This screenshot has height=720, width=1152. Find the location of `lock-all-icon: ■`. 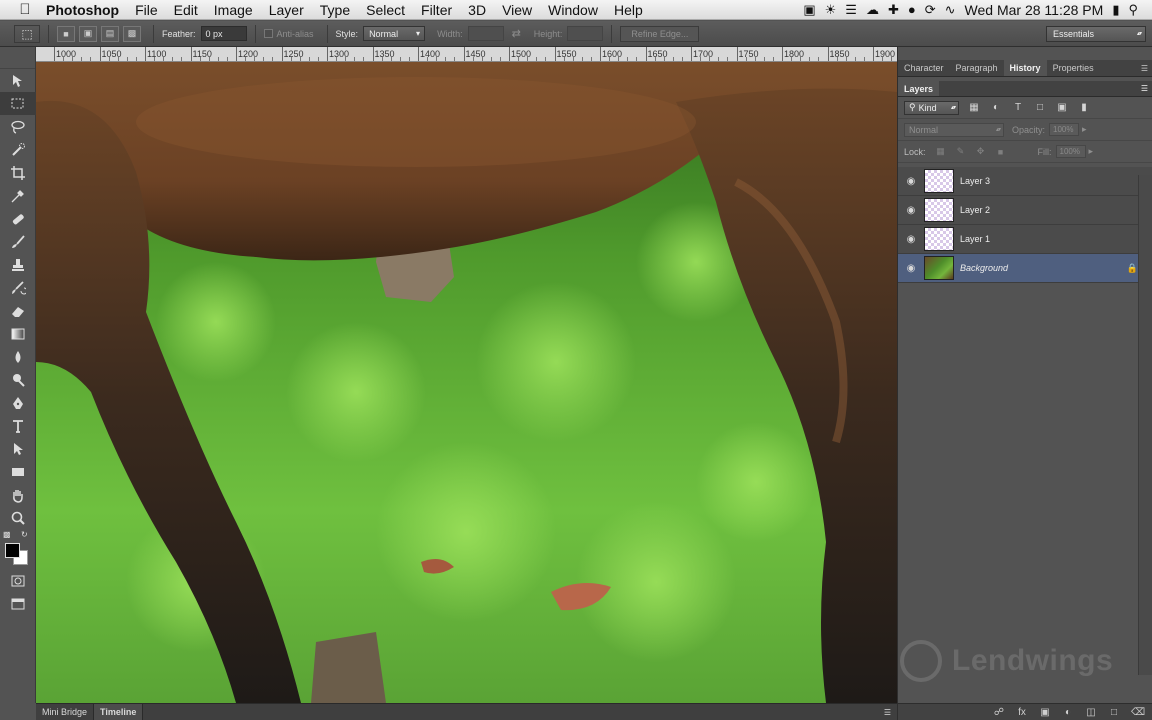

lock-all-icon: ■ is located at coordinates (1001, 152).